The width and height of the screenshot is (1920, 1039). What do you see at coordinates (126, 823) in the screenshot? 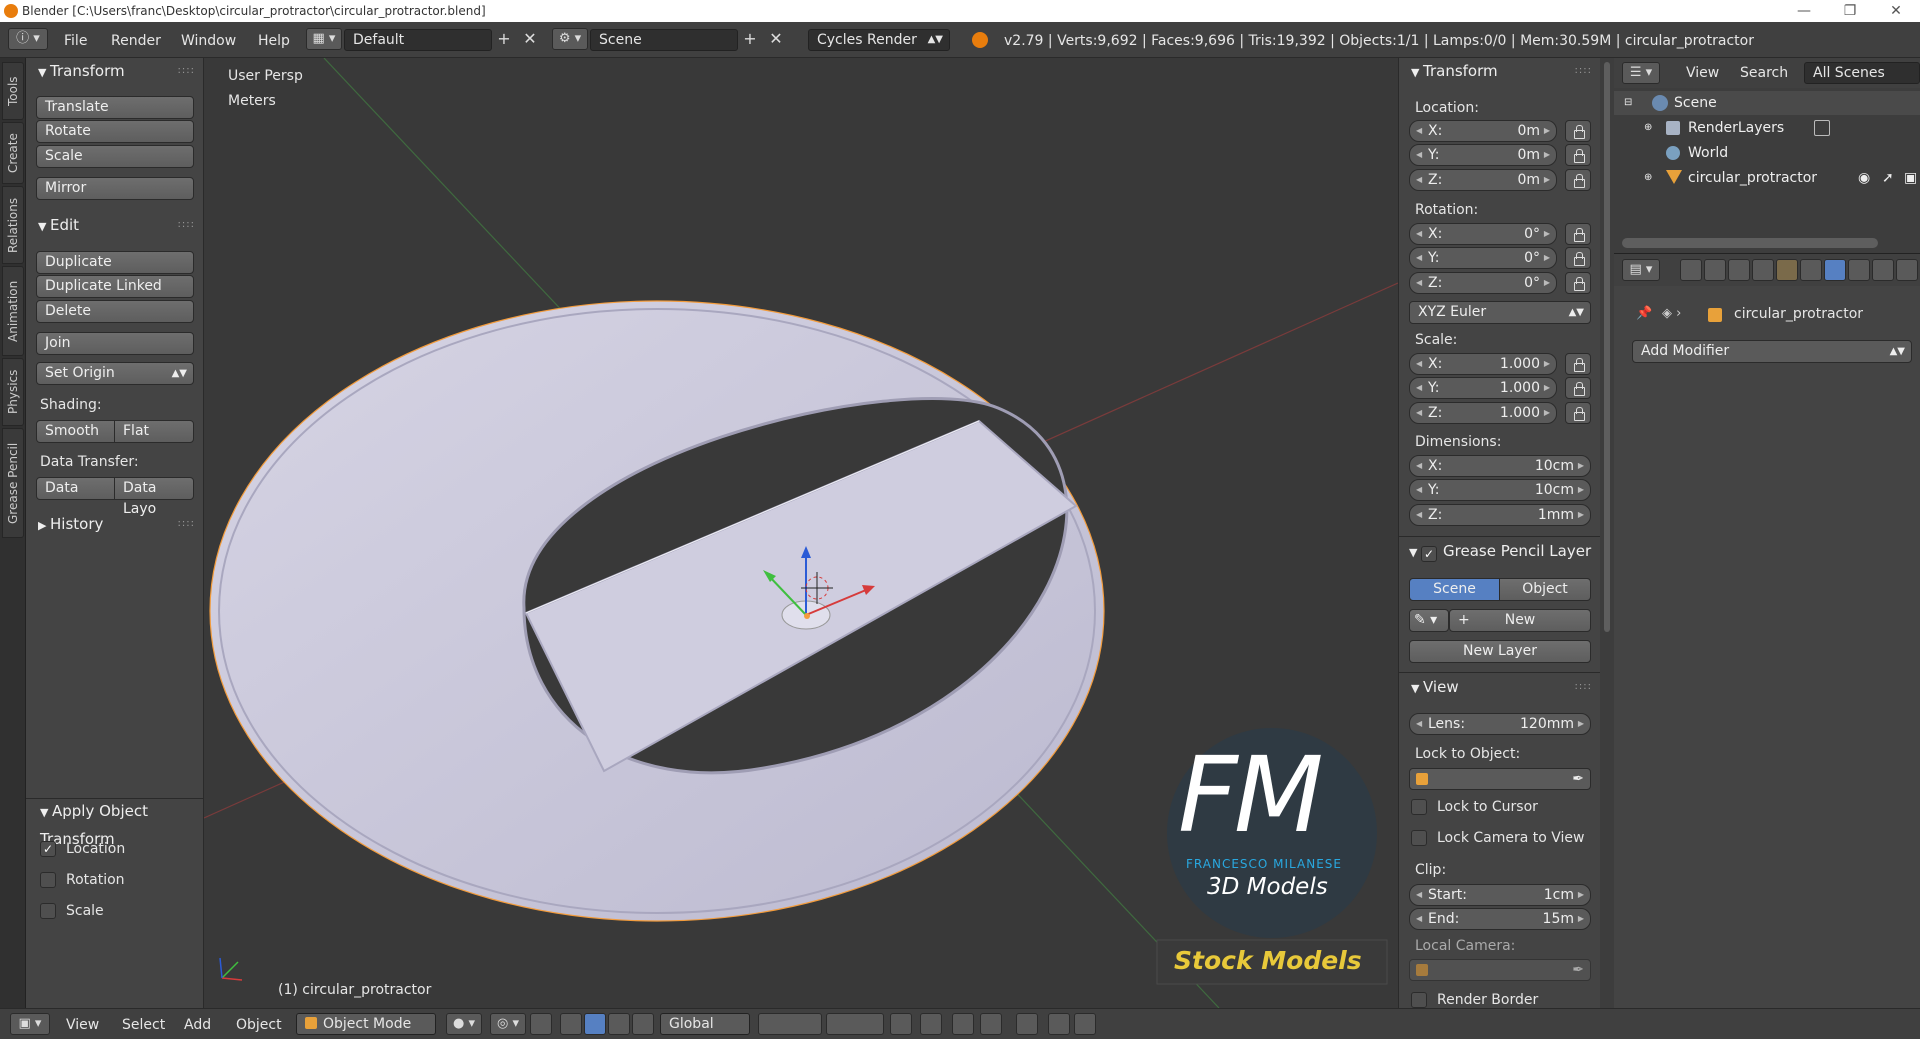
I see `apply-object-transform-header: ▼ Apply Object Transform` at bounding box center [126, 823].